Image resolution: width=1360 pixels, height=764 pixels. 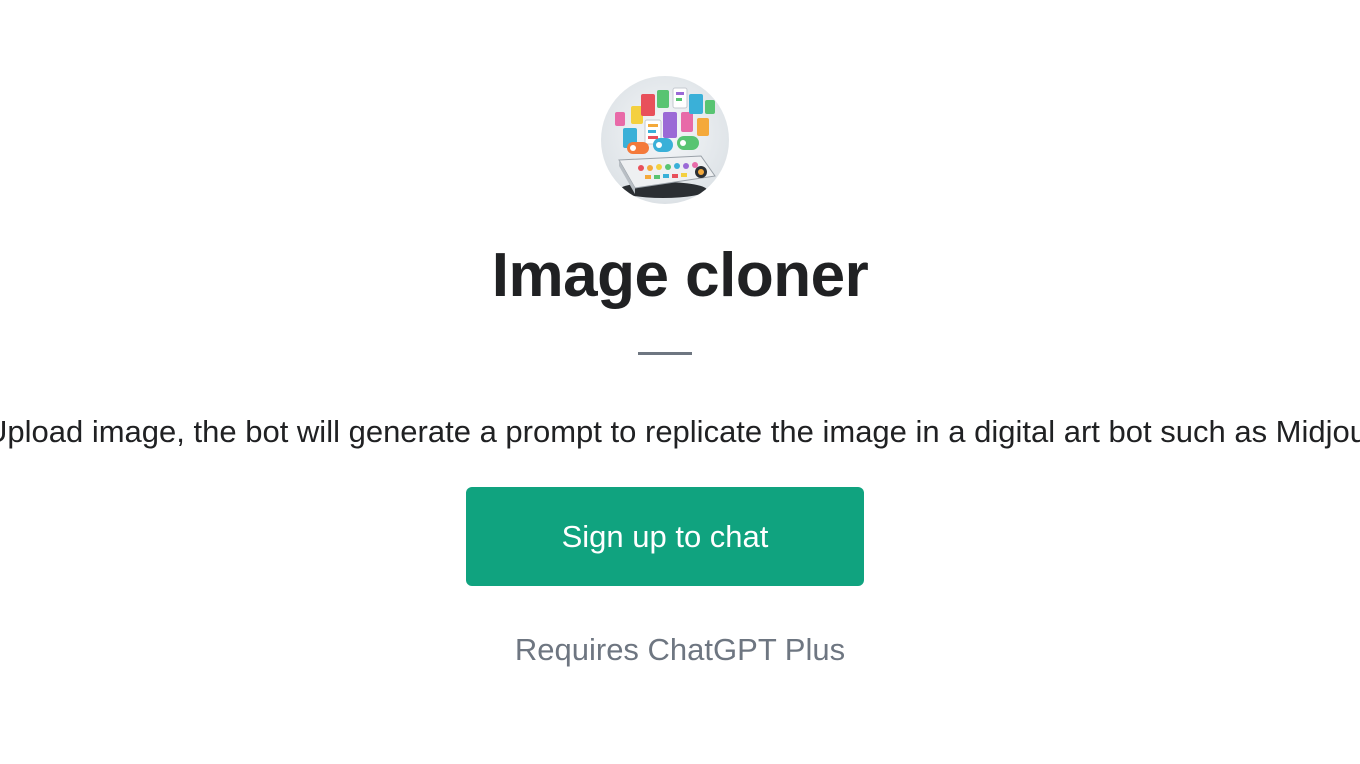 I want to click on sign-up-to-chat-button: Sign up to chat, so click(x=665, y=536).